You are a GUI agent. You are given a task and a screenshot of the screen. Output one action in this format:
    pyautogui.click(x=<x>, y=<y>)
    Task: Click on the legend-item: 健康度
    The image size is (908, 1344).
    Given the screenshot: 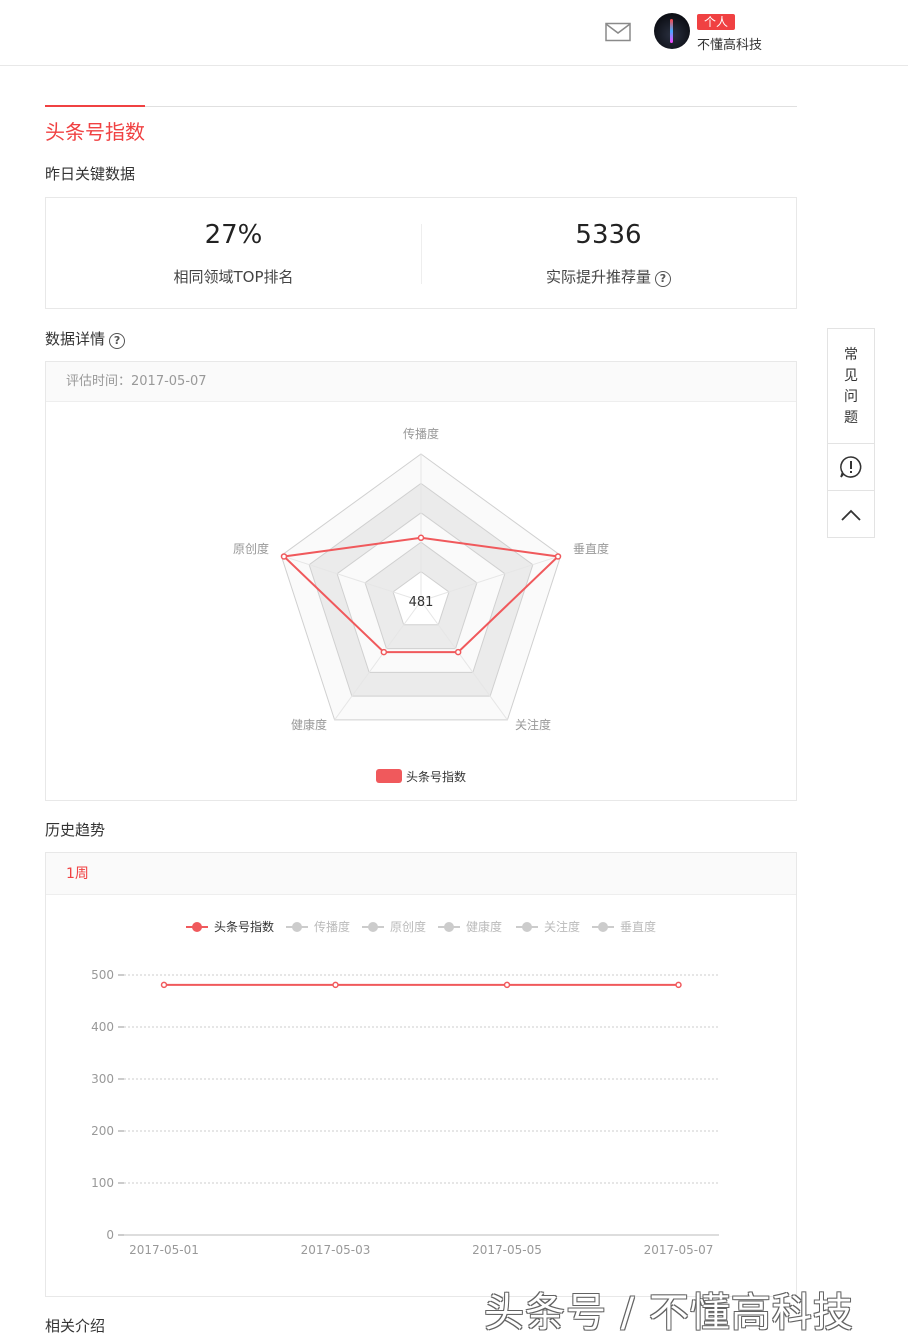 What is the action you would take?
    pyautogui.click(x=470, y=926)
    